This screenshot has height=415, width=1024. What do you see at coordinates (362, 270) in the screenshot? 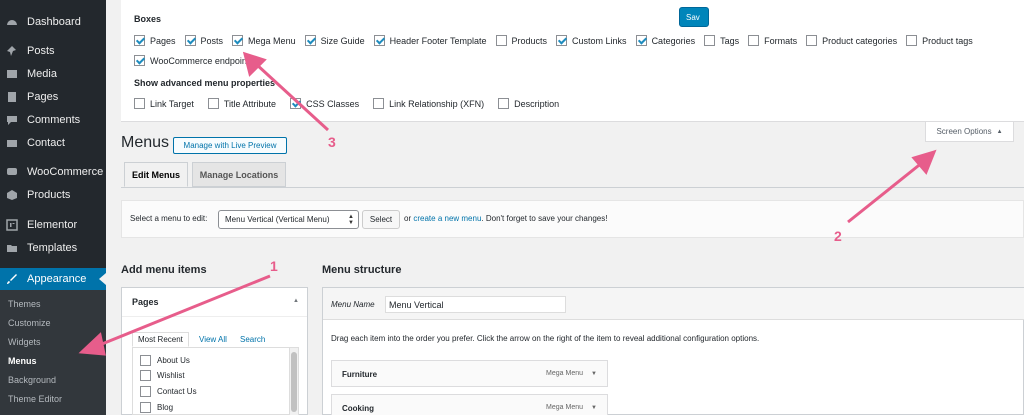
I see `menu-structure-heading: Menu structure` at bounding box center [362, 270].